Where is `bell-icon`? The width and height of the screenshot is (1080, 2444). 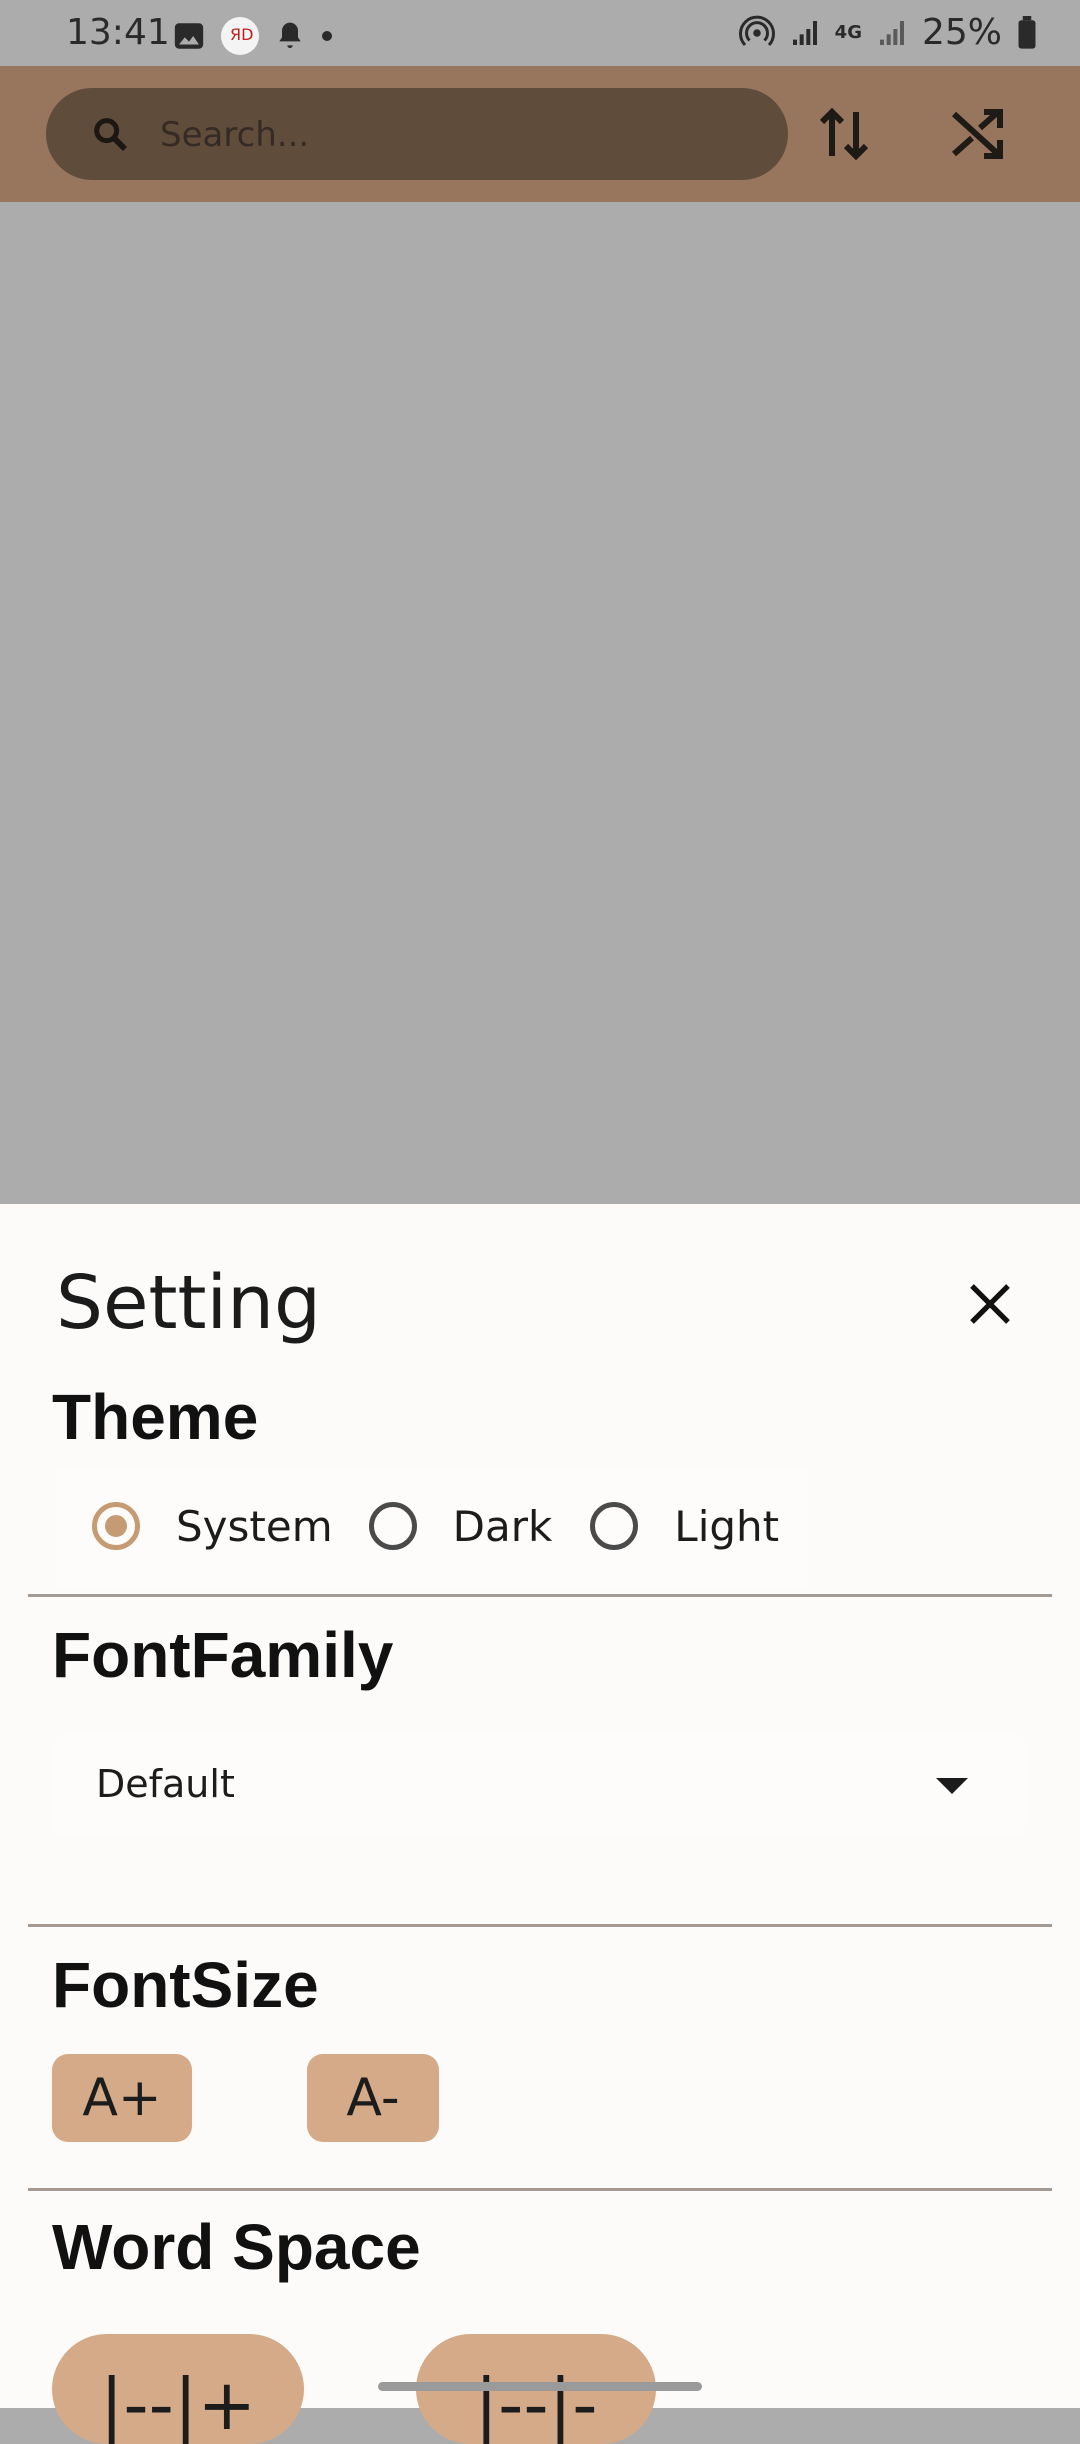 bell-icon is located at coordinates (290, 35).